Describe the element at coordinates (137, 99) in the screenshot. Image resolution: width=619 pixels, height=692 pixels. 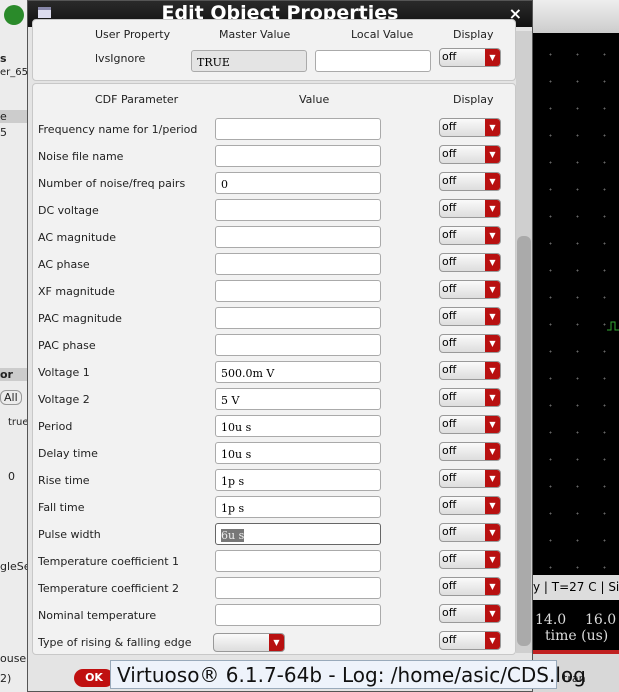
I see `header-cdf-parameter: CDF Parameter` at that location.